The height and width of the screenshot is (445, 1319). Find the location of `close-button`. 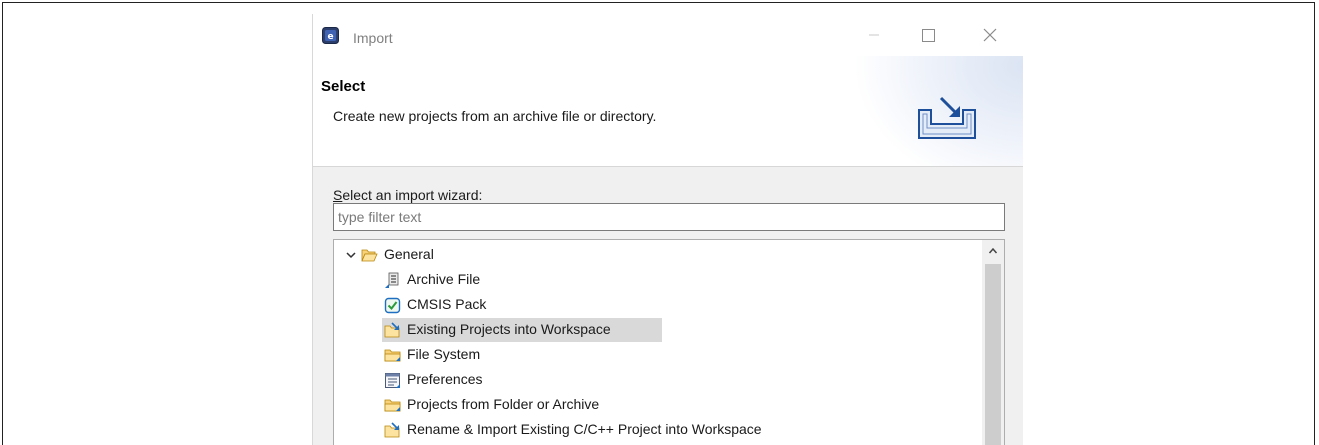

close-button is located at coordinates (990, 35).